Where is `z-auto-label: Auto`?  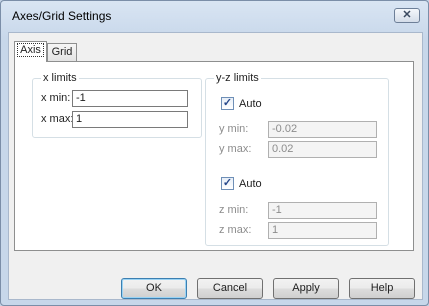 z-auto-label: Auto is located at coordinates (250, 184).